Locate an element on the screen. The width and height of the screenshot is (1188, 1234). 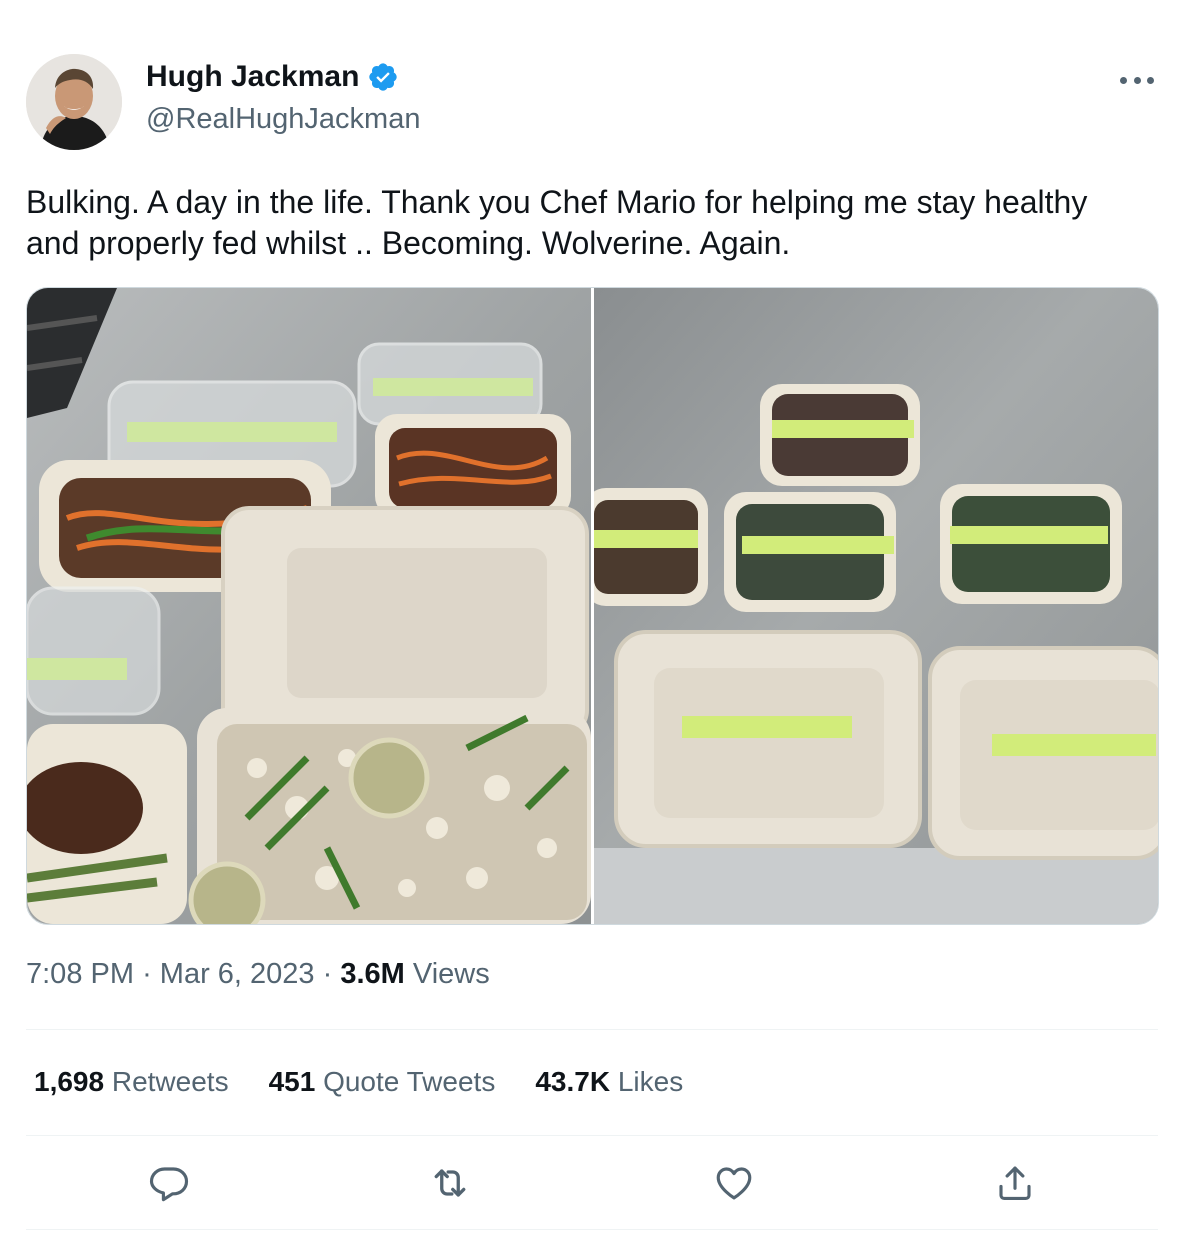
likes-stat: 43.7K Likes is located at coordinates (609, 1082).